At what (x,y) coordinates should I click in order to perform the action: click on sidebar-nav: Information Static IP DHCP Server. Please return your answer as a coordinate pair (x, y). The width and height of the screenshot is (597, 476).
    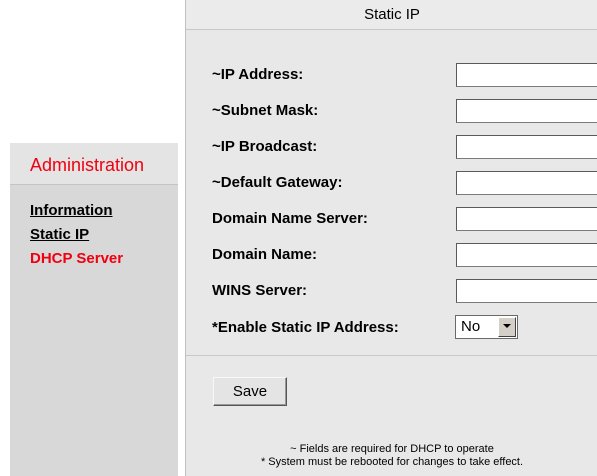
    Looking at the image, I should click on (76, 235).